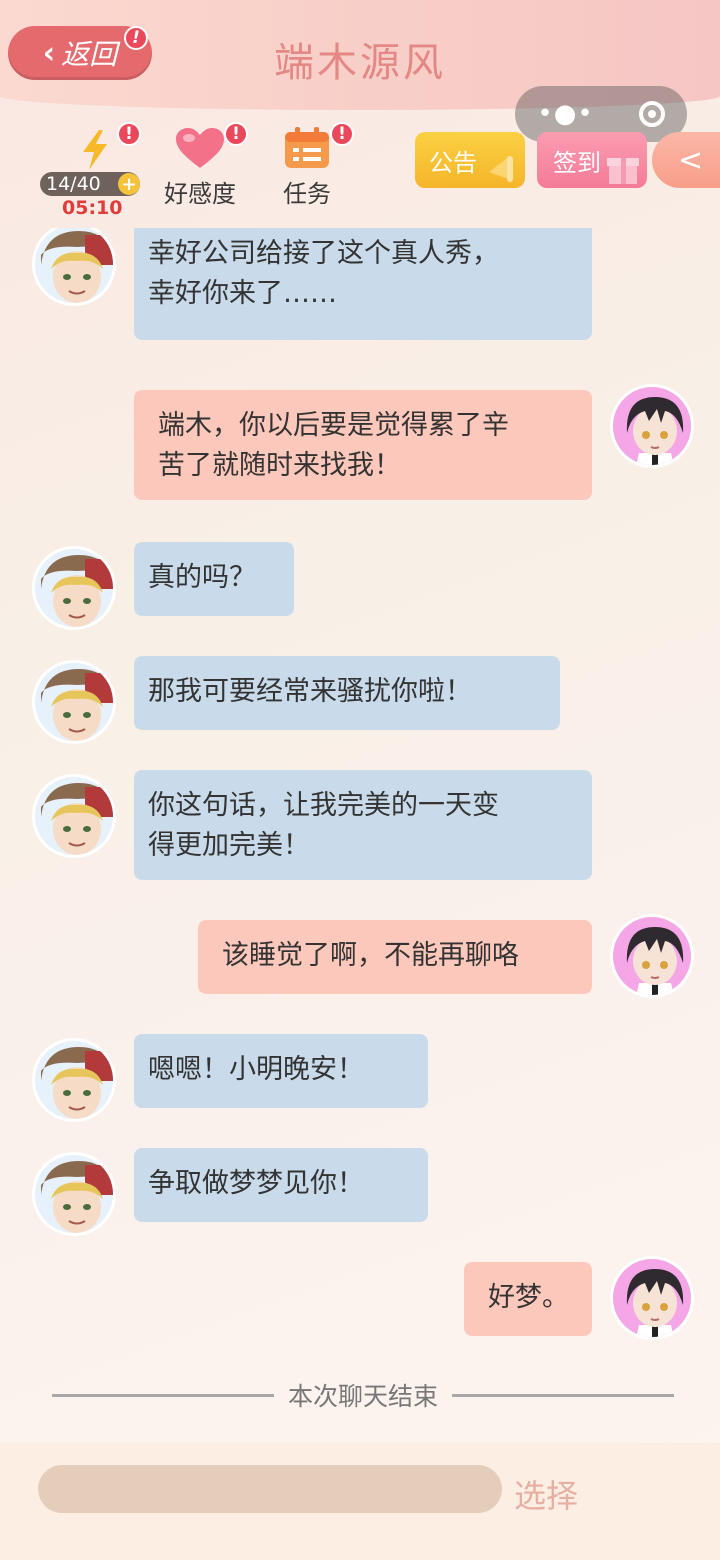 The image size is (720, 1560). Describe the element at coordinates (310, 691) in the screenshot. I see `message-text-line: 那我可要经常来骚扰你啦！` at that location.